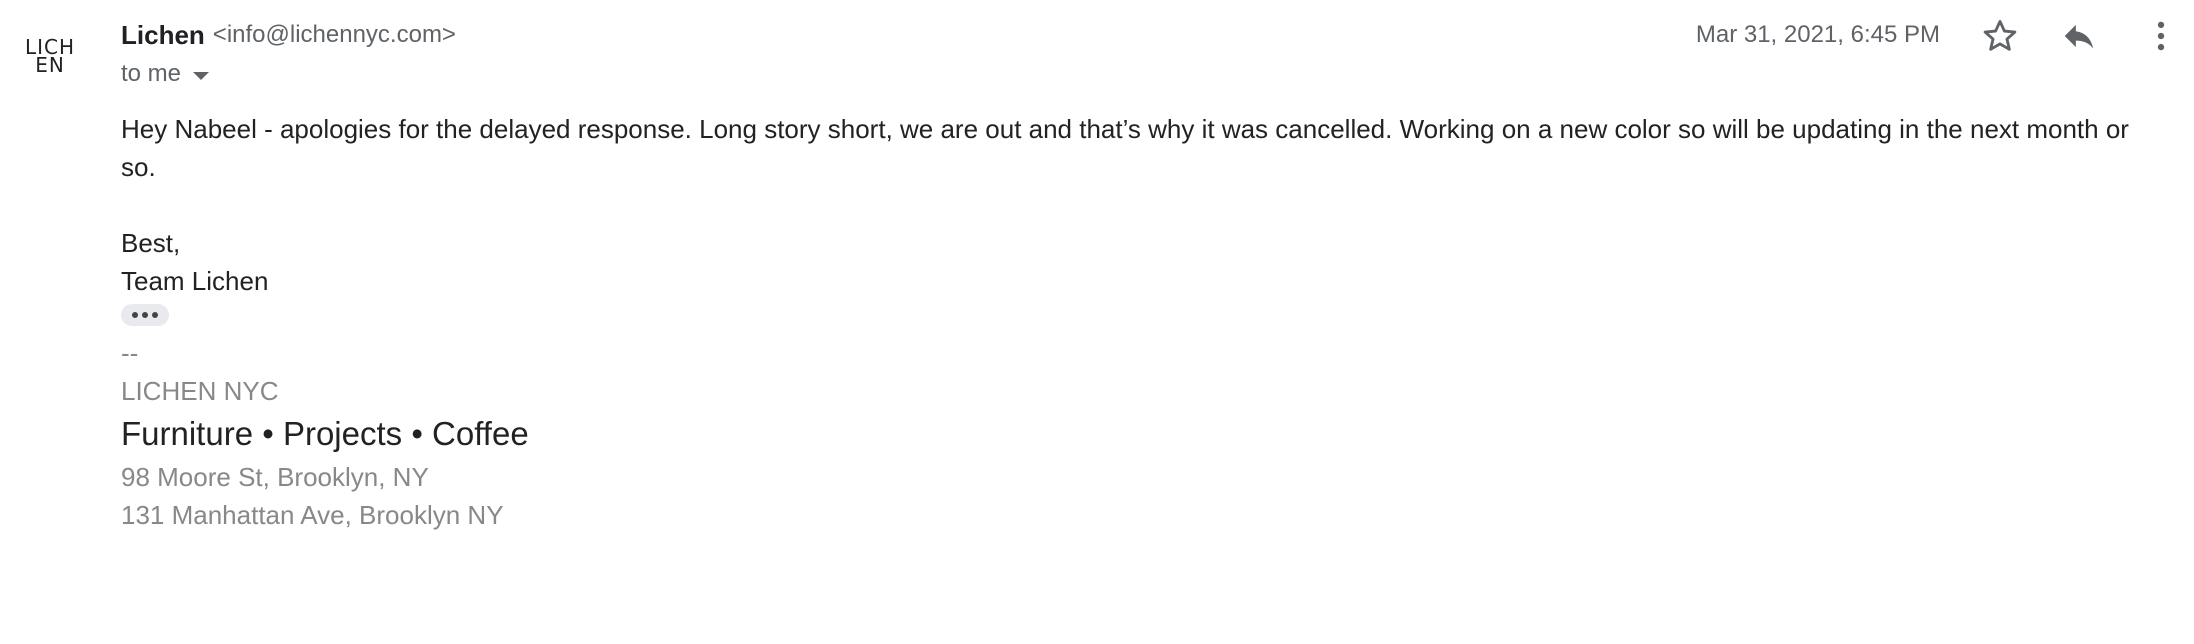 This screenshot has height=644, width=2194. I want to click on signature-tagline: Furniture • Projects • Coffee, so click(325, 433).